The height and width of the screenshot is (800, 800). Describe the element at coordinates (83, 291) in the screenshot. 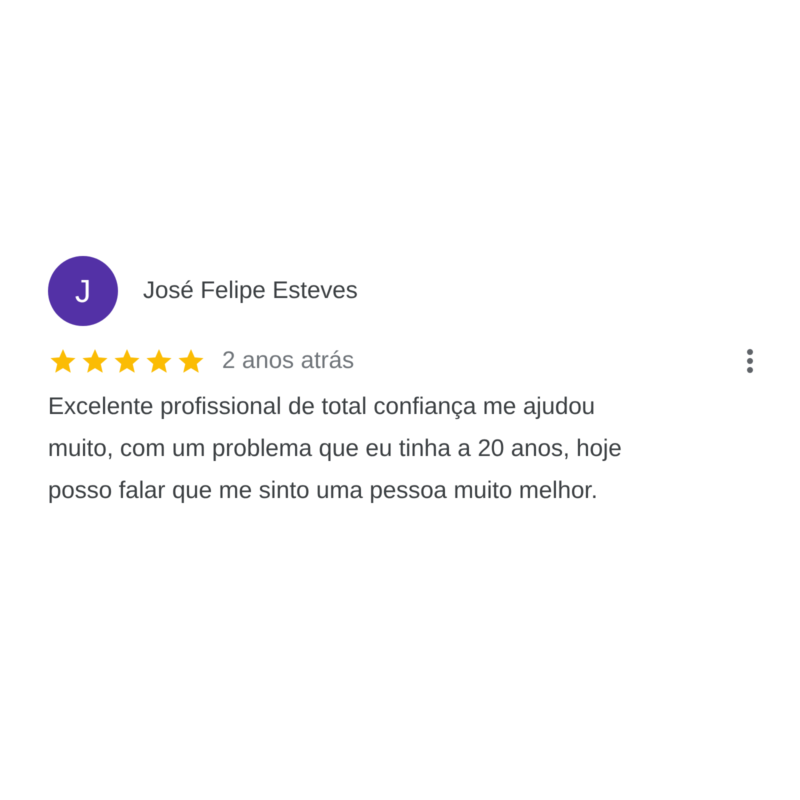

I see `avatar: J` at that location.